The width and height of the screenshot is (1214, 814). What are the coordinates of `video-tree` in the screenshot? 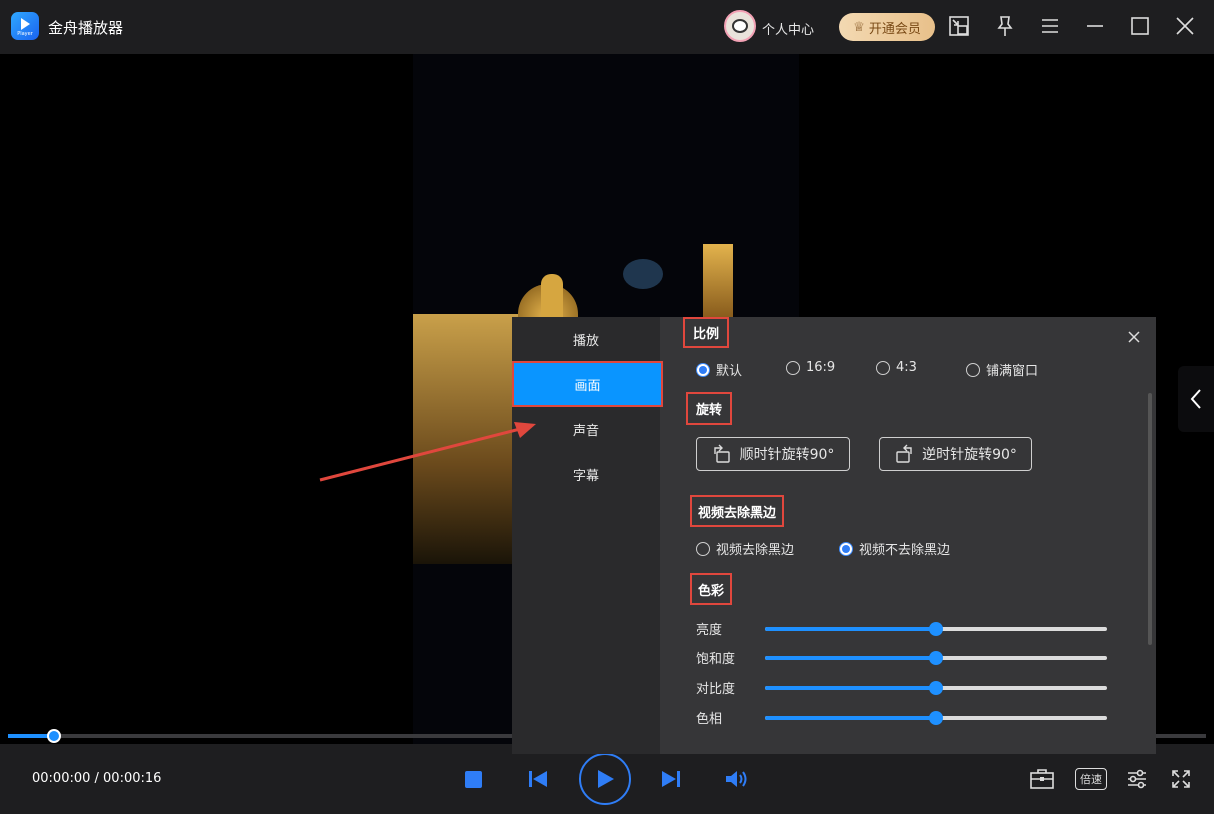 It's located at (643, 274).